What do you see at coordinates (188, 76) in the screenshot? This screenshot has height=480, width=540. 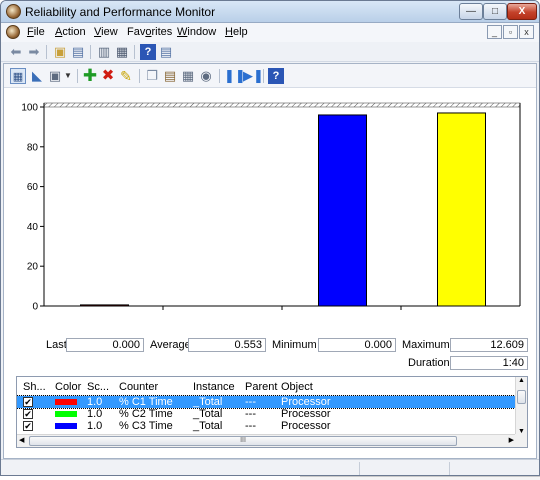 I see `properties-icon: ▦` at bounding box center [188, 76].